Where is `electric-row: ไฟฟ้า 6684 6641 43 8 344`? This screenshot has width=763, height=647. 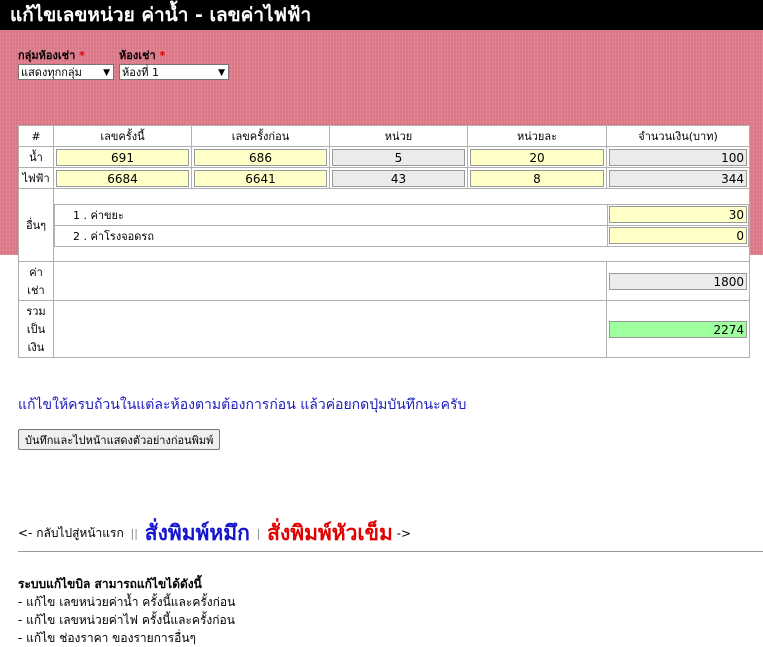 electric-row: ไฟฟ้า 6684 6641 43 8 344 is located at coordinates (384, 178).